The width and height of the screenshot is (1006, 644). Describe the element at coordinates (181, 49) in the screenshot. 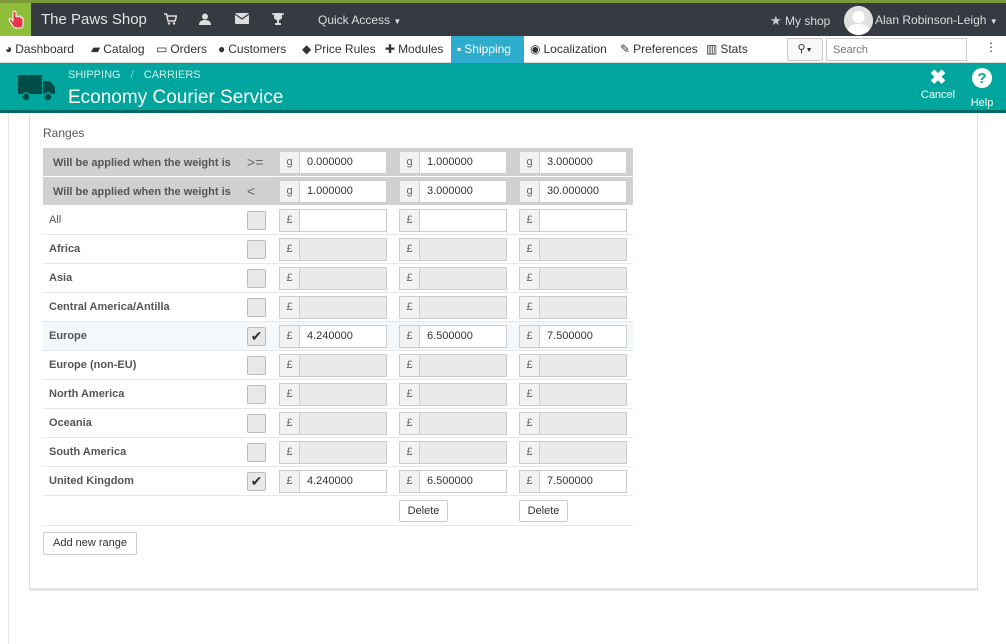

I see `nav-item-orders: ▭ Orders` at that location.